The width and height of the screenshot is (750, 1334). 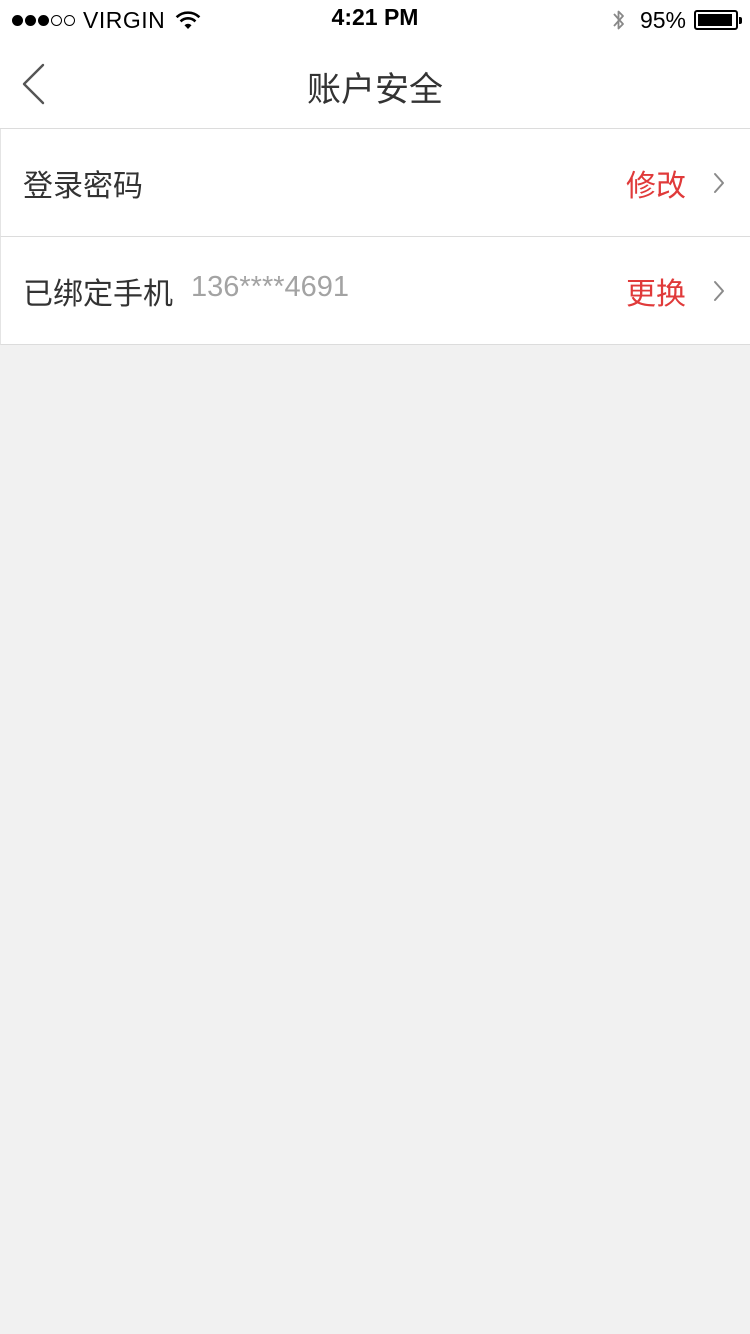 I want to click on phone-number-value: 136****4691, so click(x=270, y=287).